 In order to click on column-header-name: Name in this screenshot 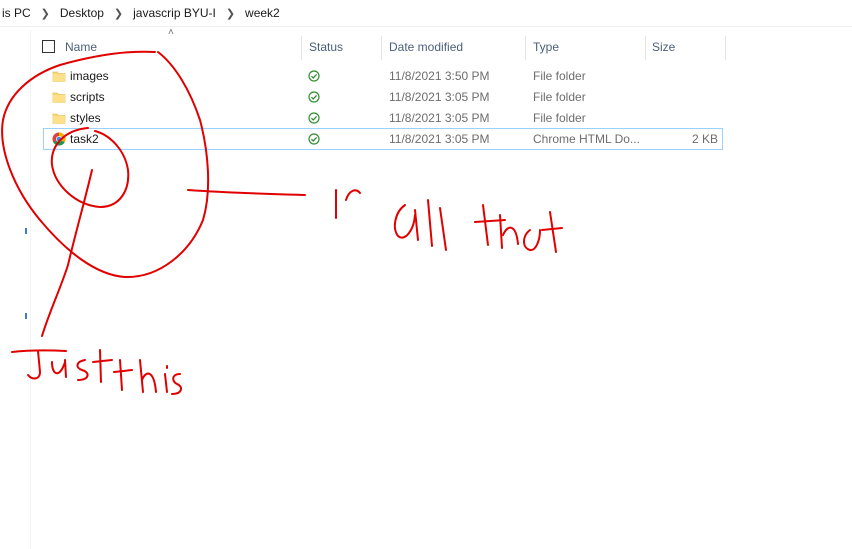, I will do `click(81, 47)`.